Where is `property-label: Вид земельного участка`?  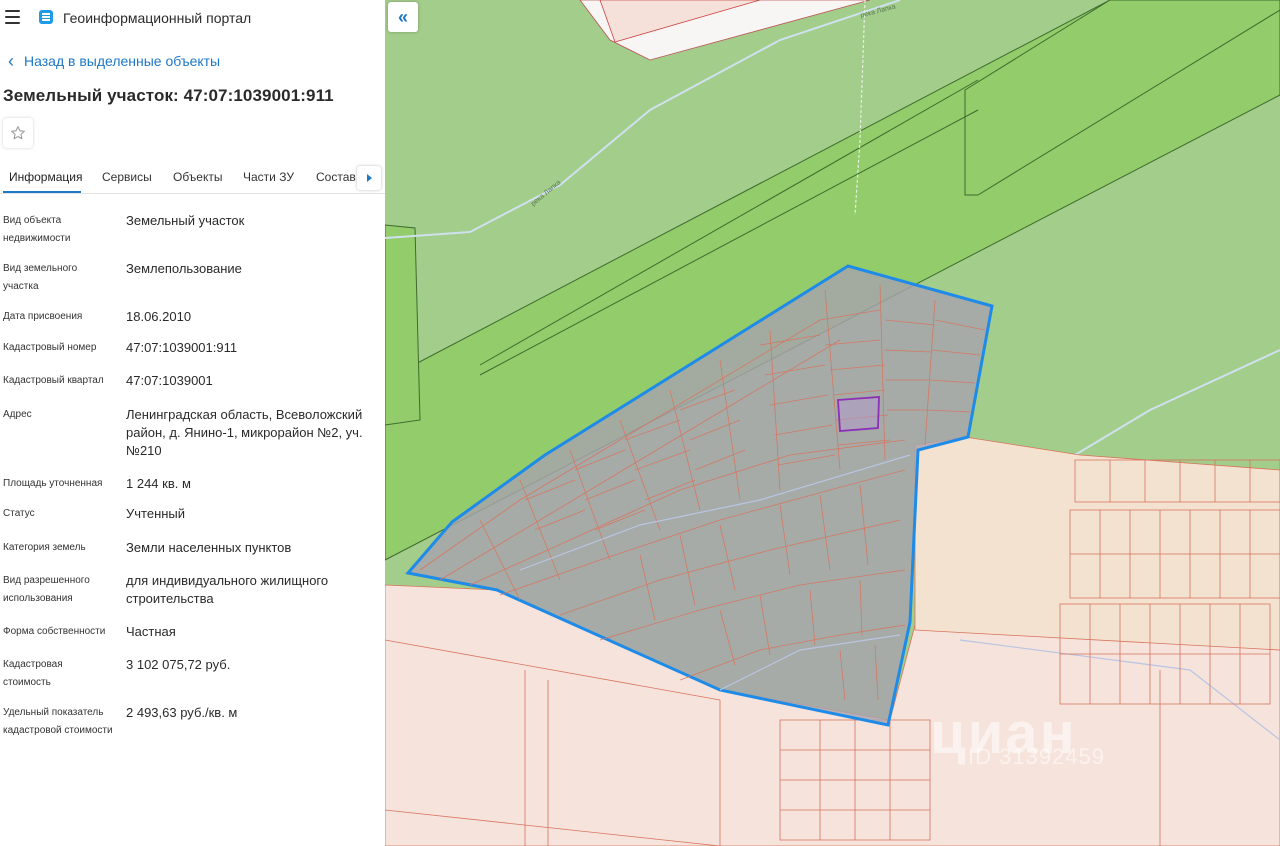 property-label: Вид земельного участка is located at coordinates (40, 277).